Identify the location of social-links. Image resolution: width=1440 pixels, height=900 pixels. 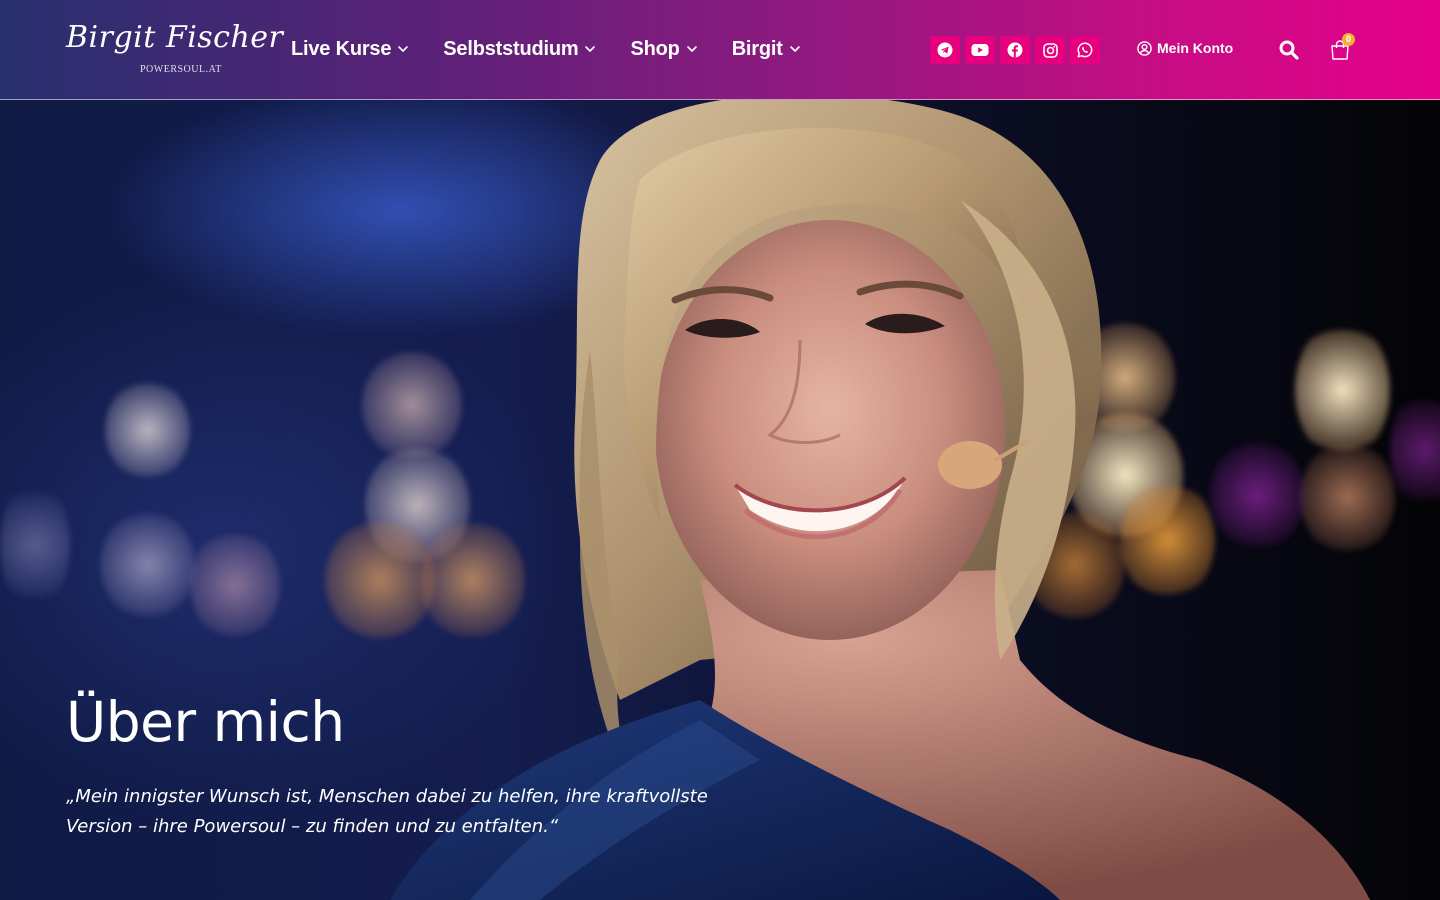
(1015, 50).